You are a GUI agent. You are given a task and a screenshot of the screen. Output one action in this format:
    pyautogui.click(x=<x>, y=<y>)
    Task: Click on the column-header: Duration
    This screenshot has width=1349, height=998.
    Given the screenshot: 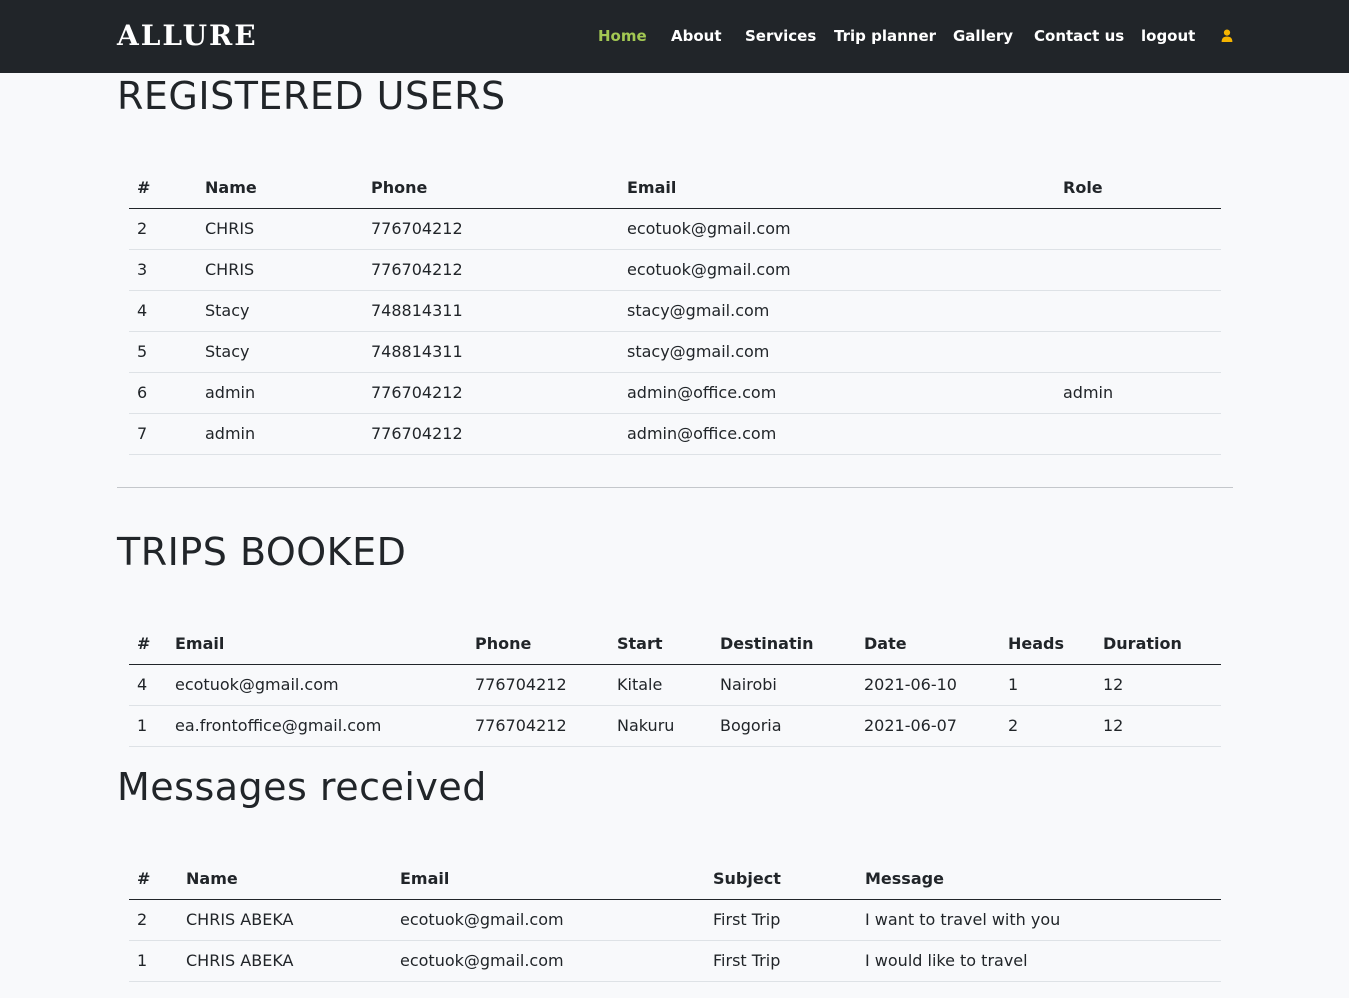 What is the action you would take?
    pyautogui.click(x=1158, y=644)
    